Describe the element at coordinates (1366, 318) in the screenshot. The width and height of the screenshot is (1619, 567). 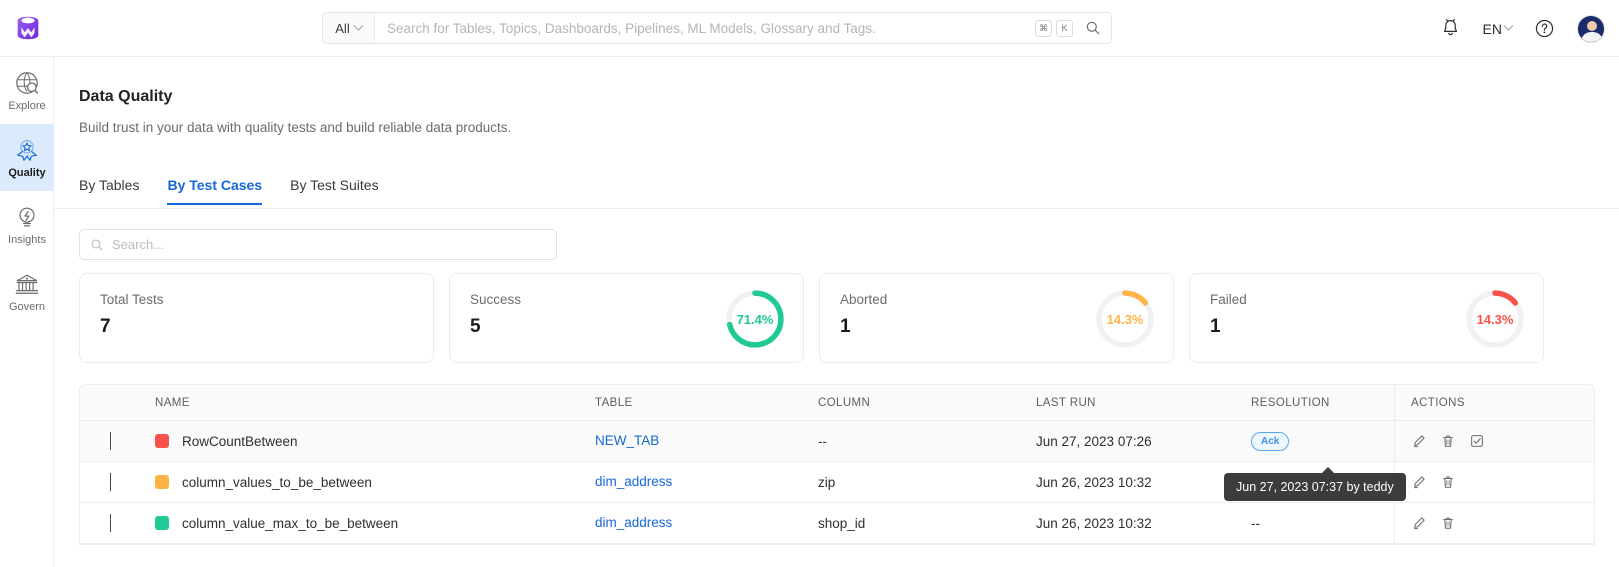
I see `card-failed: Failed 1 14.3%` at that location.